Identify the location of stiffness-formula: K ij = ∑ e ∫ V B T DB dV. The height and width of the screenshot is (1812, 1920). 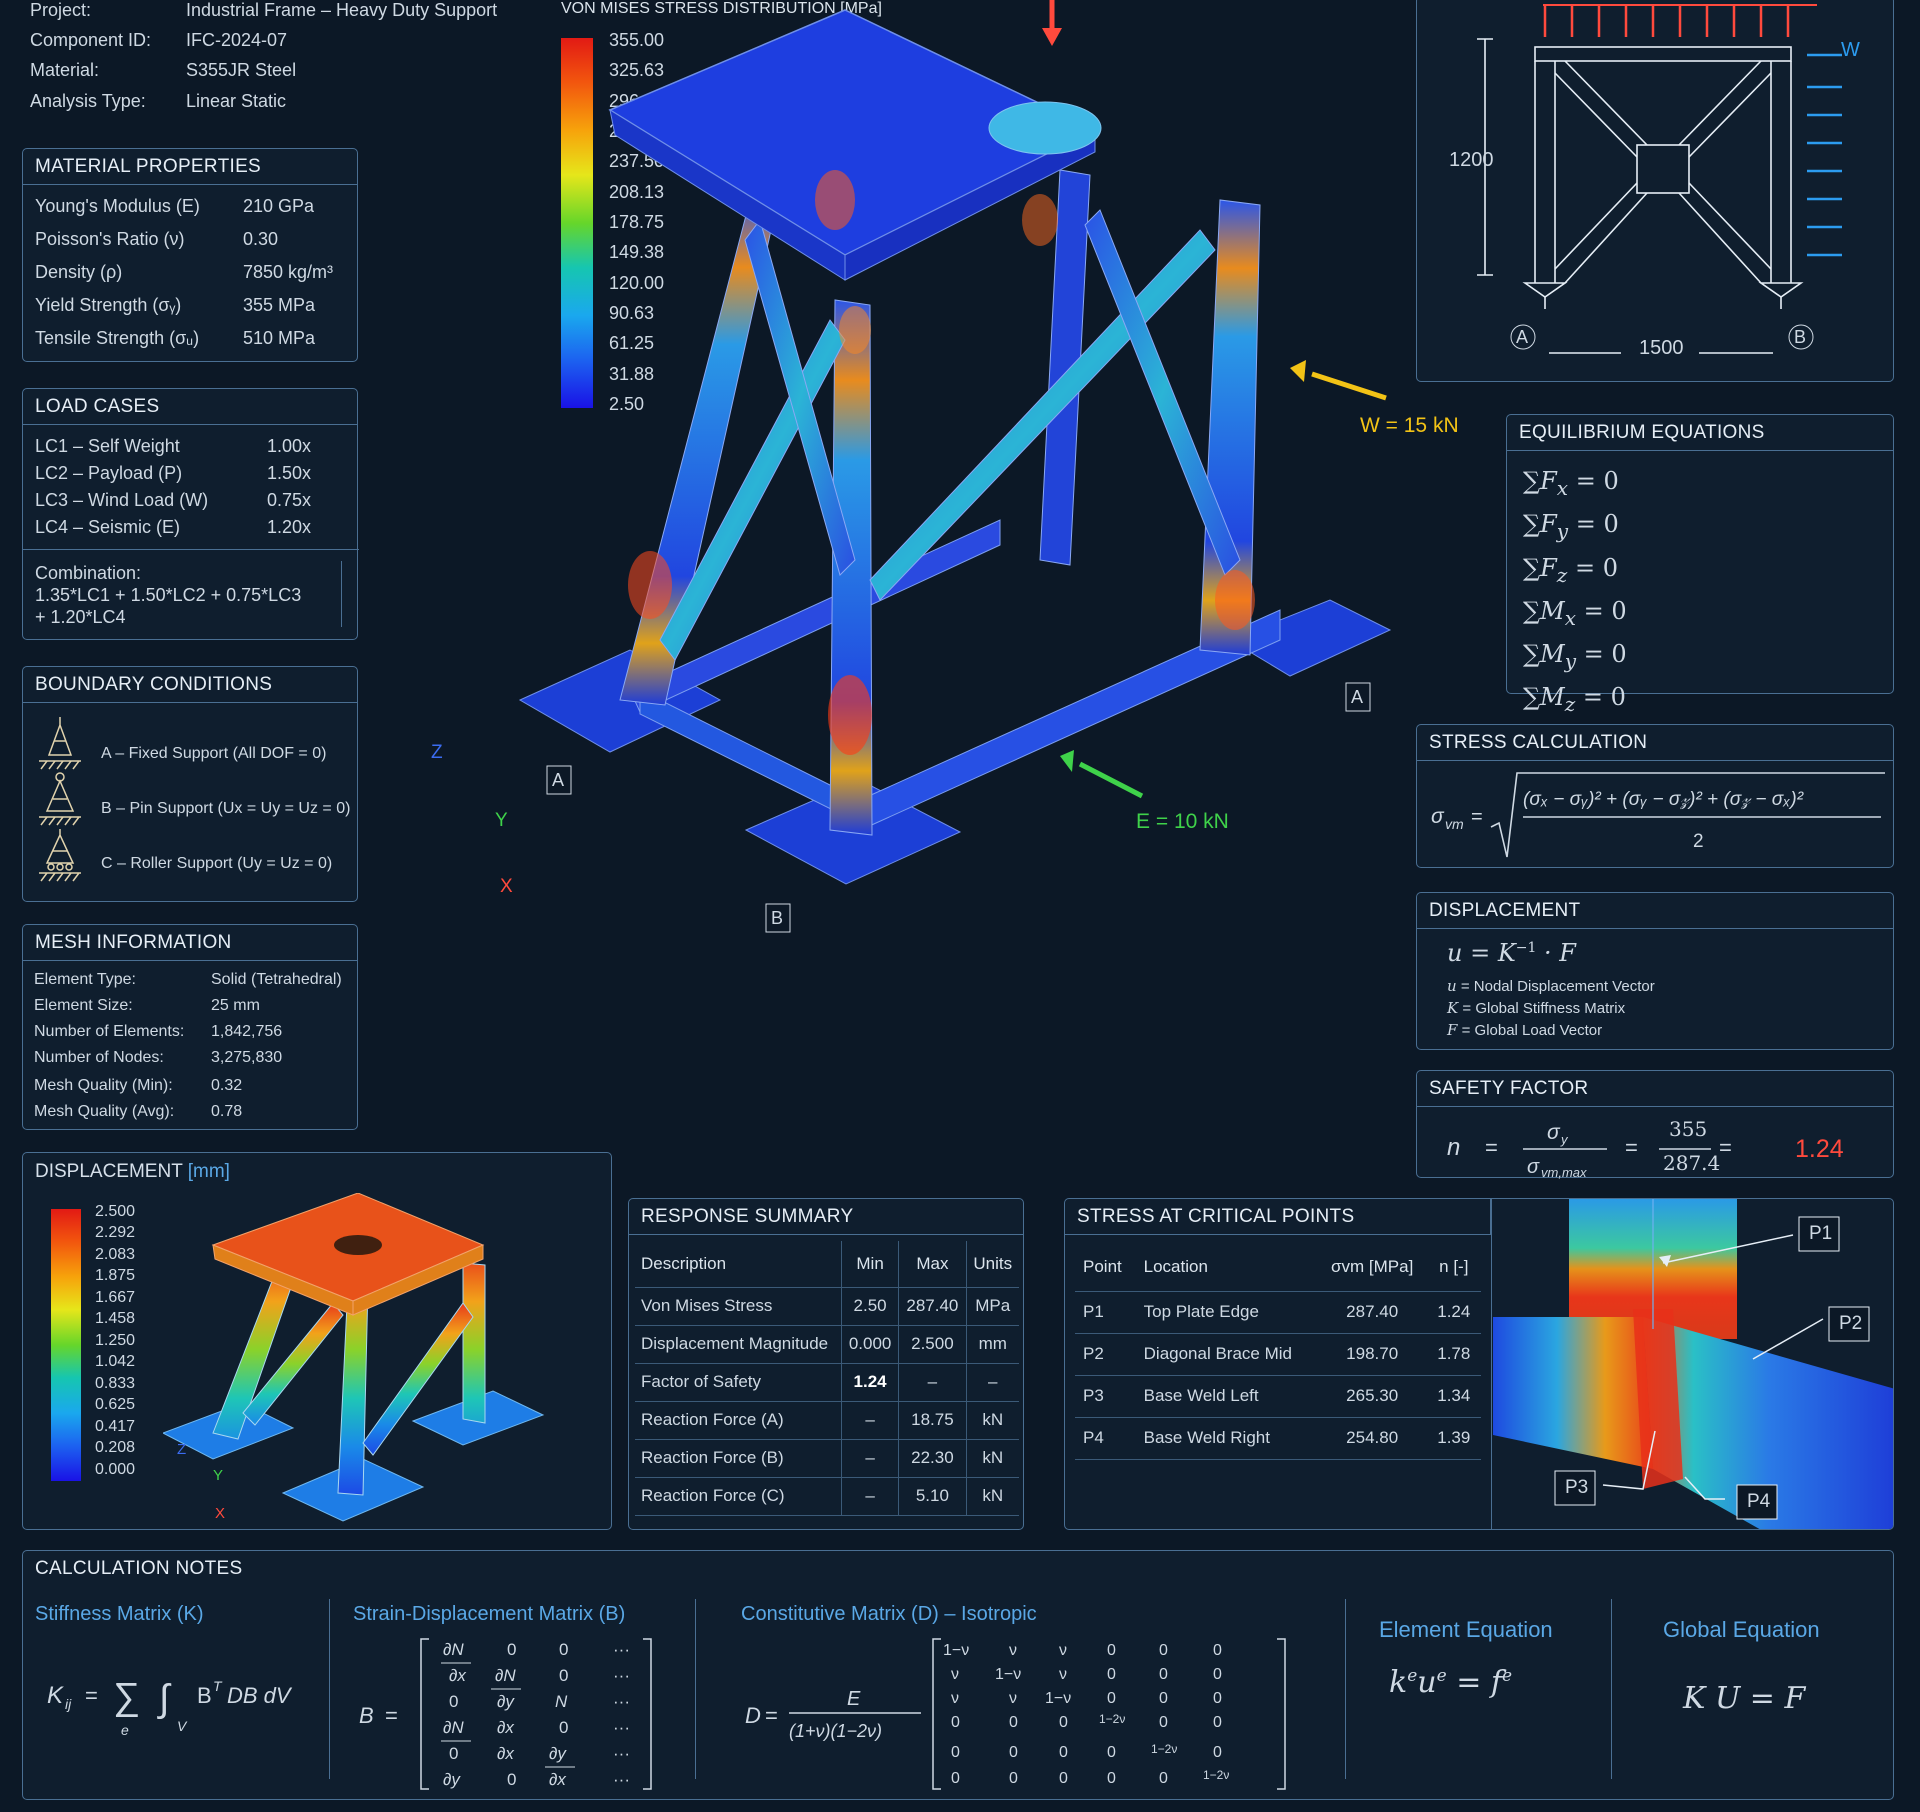
(170, 1707).